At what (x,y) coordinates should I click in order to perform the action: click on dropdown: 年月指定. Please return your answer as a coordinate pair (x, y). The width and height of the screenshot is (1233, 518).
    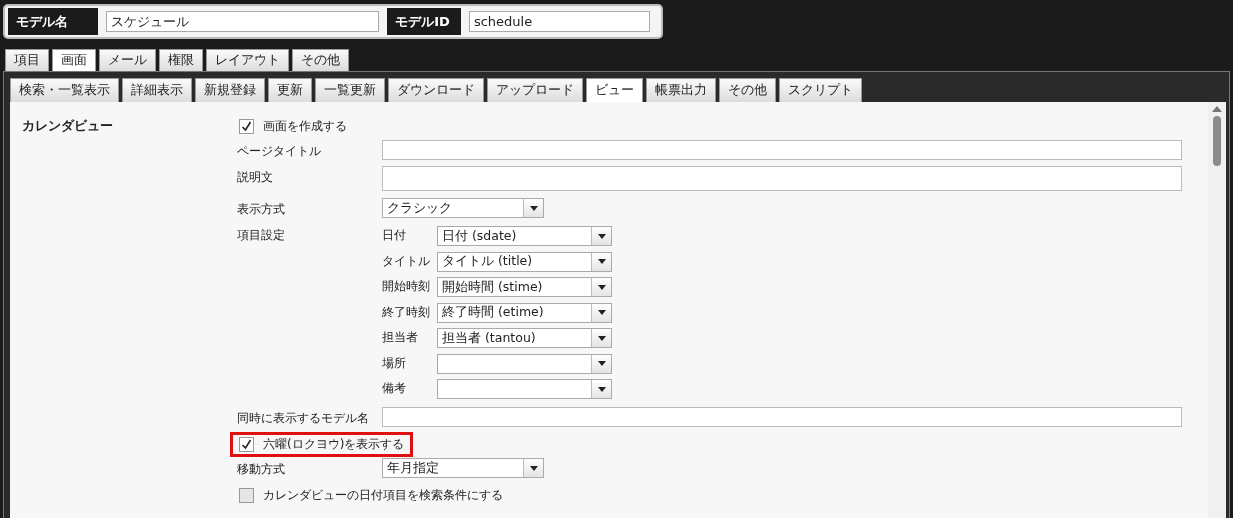
    Looking at the image, I should click on (463, 468).